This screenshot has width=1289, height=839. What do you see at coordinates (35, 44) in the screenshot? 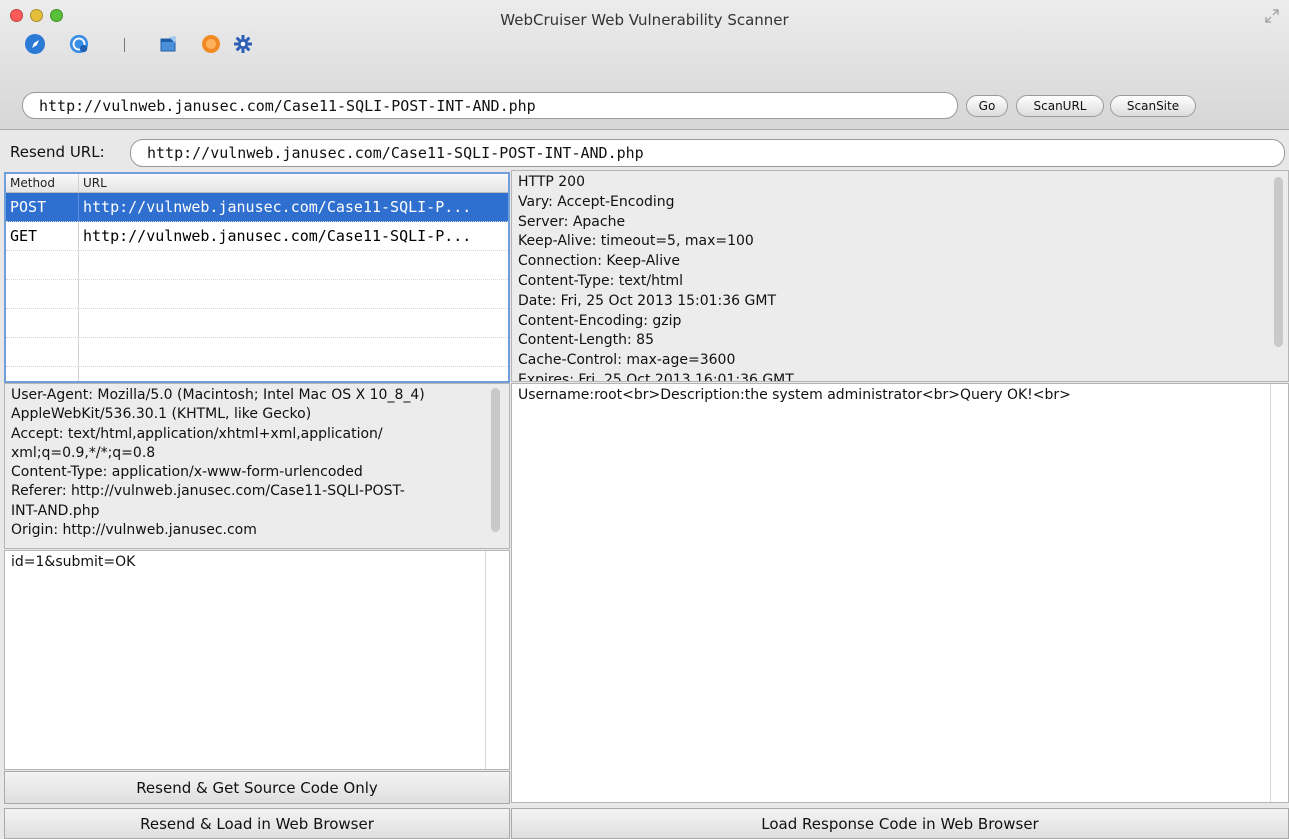
I see `compass-icon` at bounding box center [35, 44].